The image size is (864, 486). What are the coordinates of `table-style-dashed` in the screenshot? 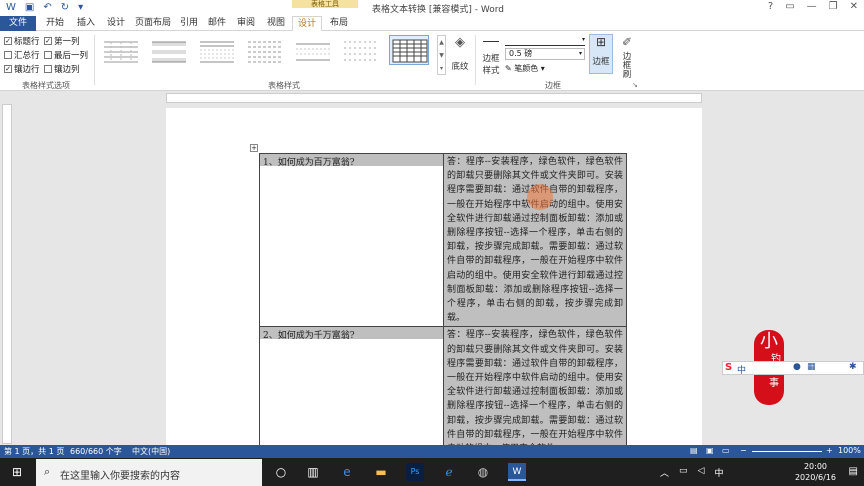 It's located at (360, 50).